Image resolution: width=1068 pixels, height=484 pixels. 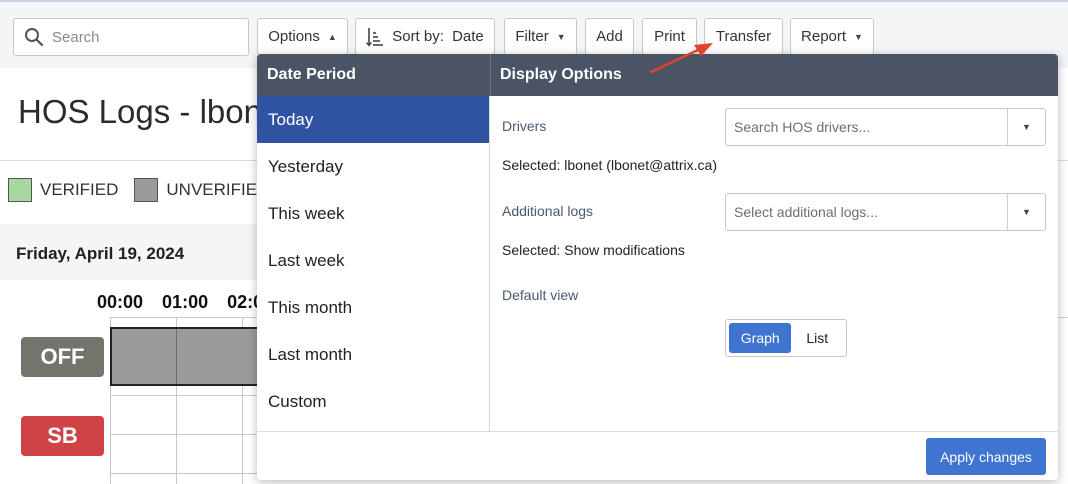 I want to click on period-item-last-month: Last month, so click(x=373, y=354).